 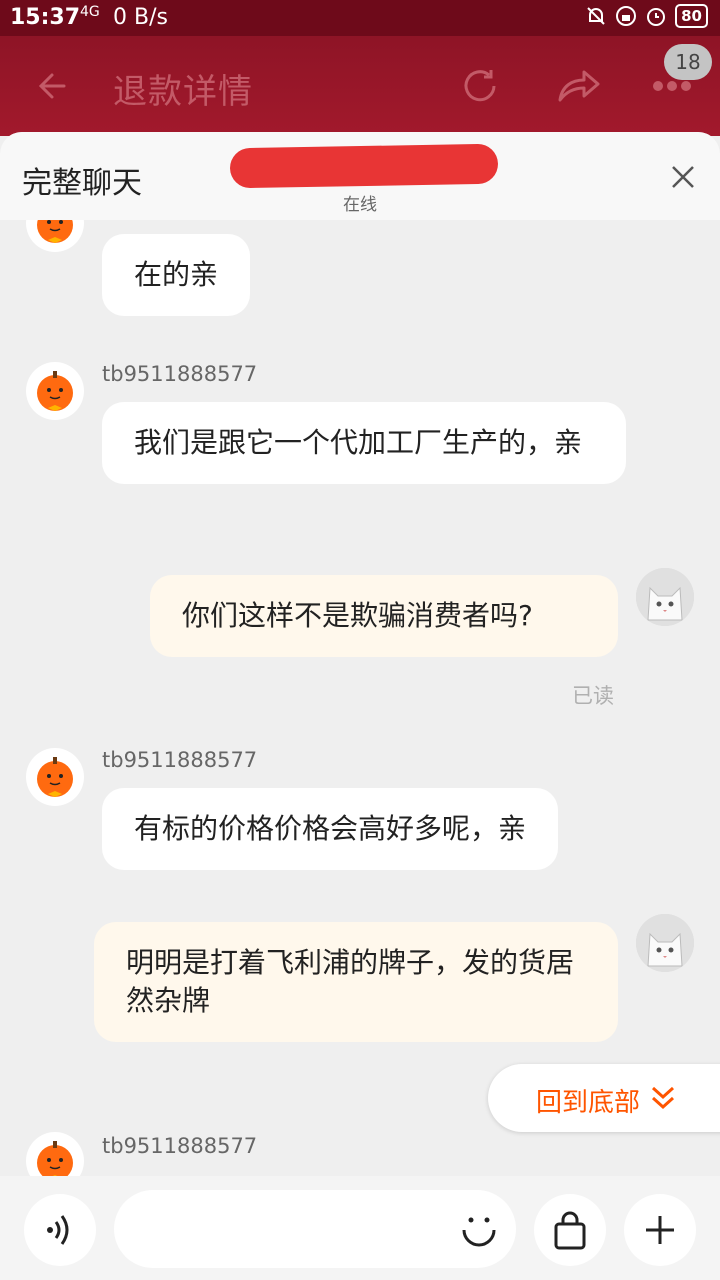 I want to click on message-bubble: 明明是打着飞利浦的牌子，发的货居然杂牌, so click(x=356, y=982).